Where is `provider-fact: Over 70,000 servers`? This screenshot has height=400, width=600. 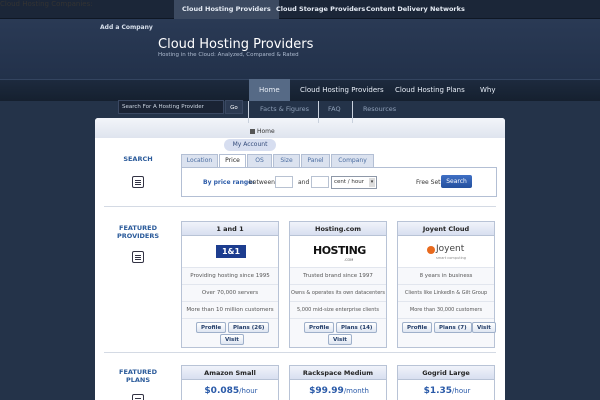
provider-fact: Over 70,000 servers is located at coordinates (230, 293).